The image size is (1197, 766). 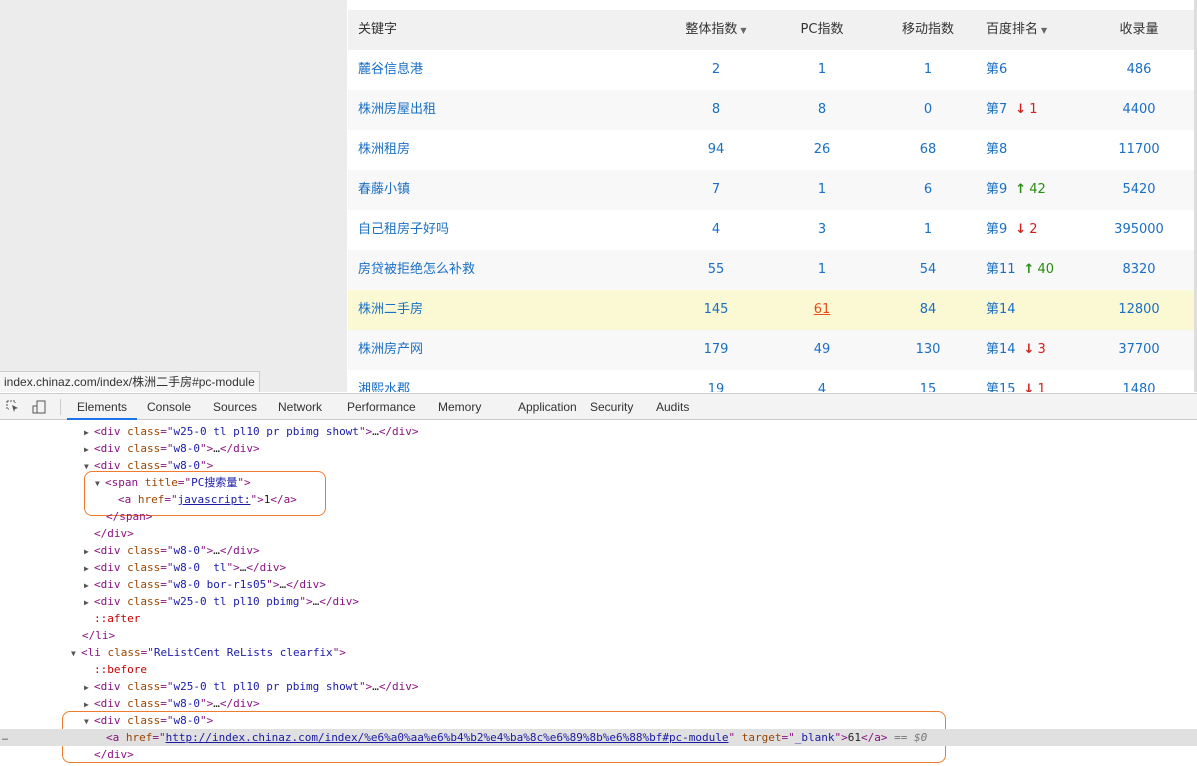 I want to click on mobile-index-link: 68, so click(x=928, y=150).